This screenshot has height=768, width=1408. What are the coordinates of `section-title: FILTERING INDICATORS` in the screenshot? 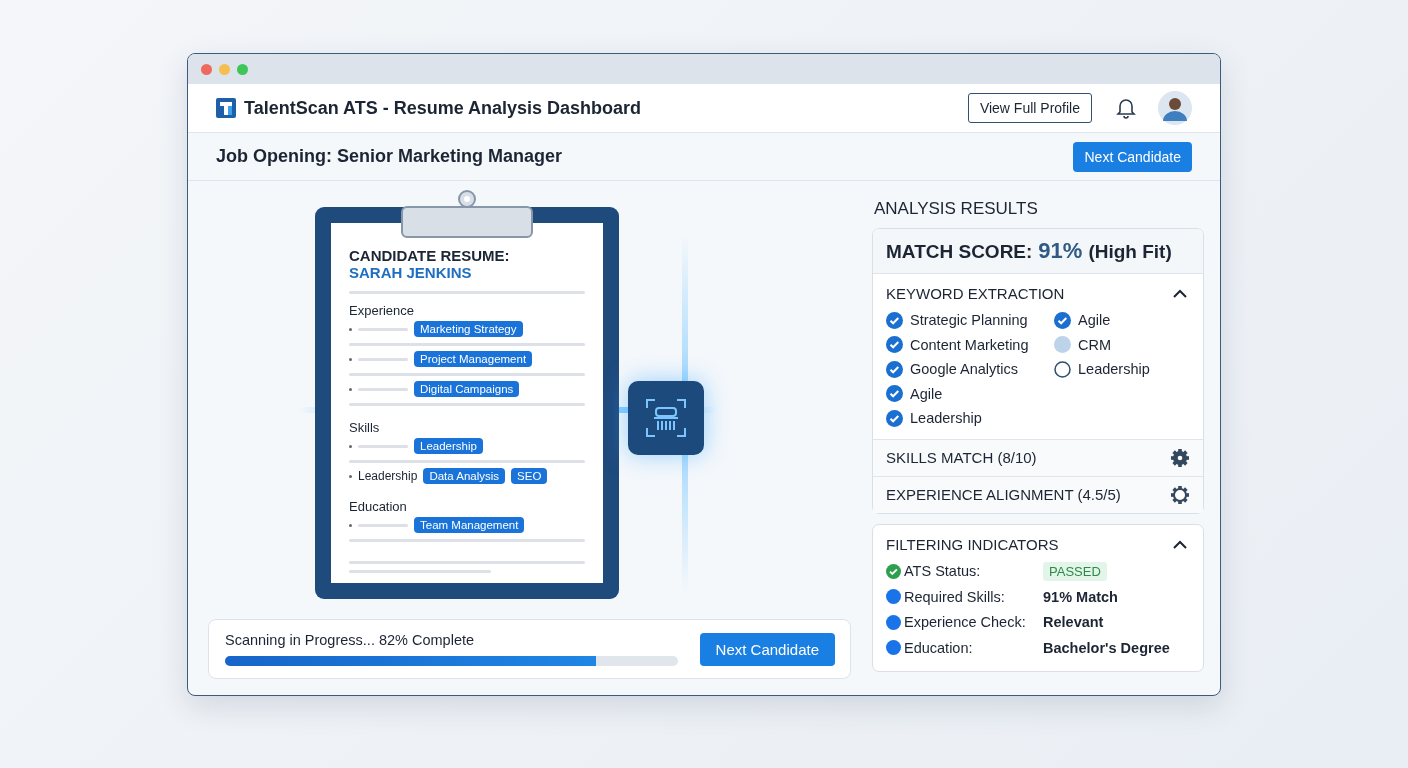 It's located at (972, 544).